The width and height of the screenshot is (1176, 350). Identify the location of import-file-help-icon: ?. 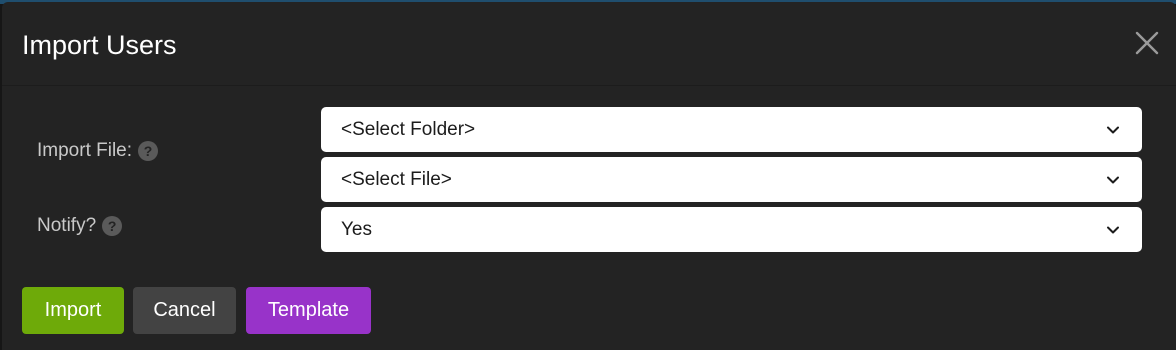
(148, 151).